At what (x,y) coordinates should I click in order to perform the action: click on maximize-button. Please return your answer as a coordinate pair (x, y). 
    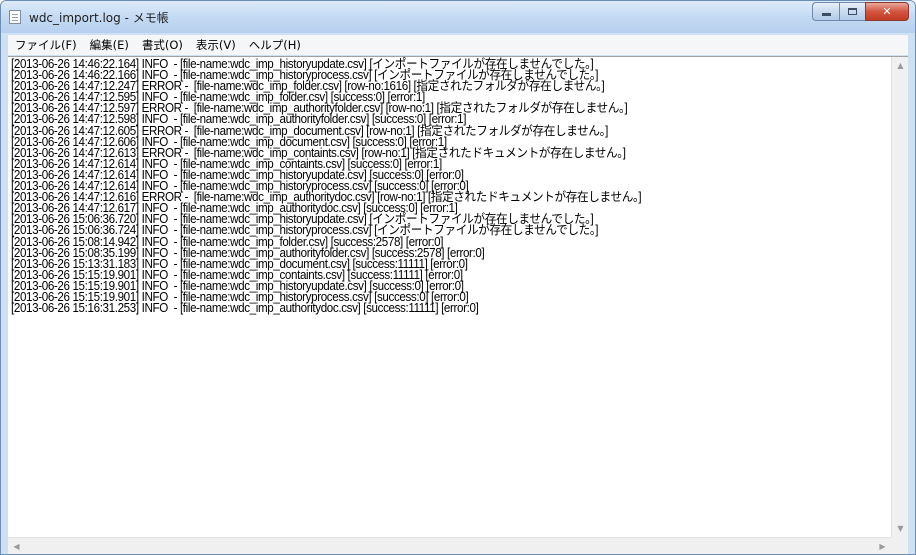
    Looking at the image, I should click on (852, 11).